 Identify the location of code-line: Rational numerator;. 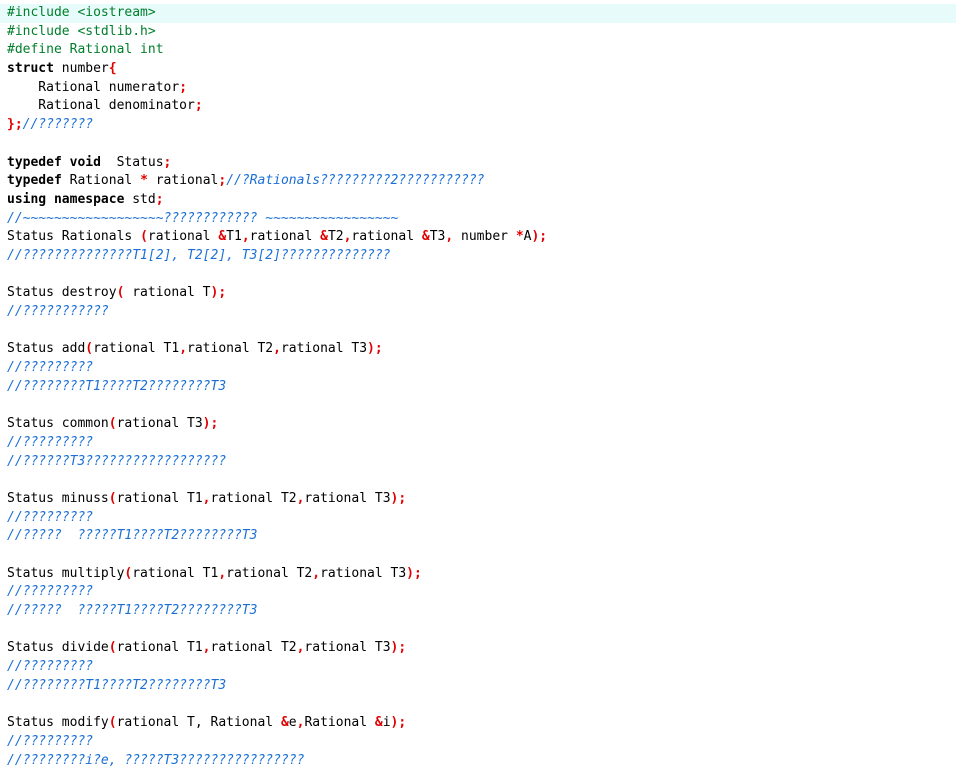
(478, 88).